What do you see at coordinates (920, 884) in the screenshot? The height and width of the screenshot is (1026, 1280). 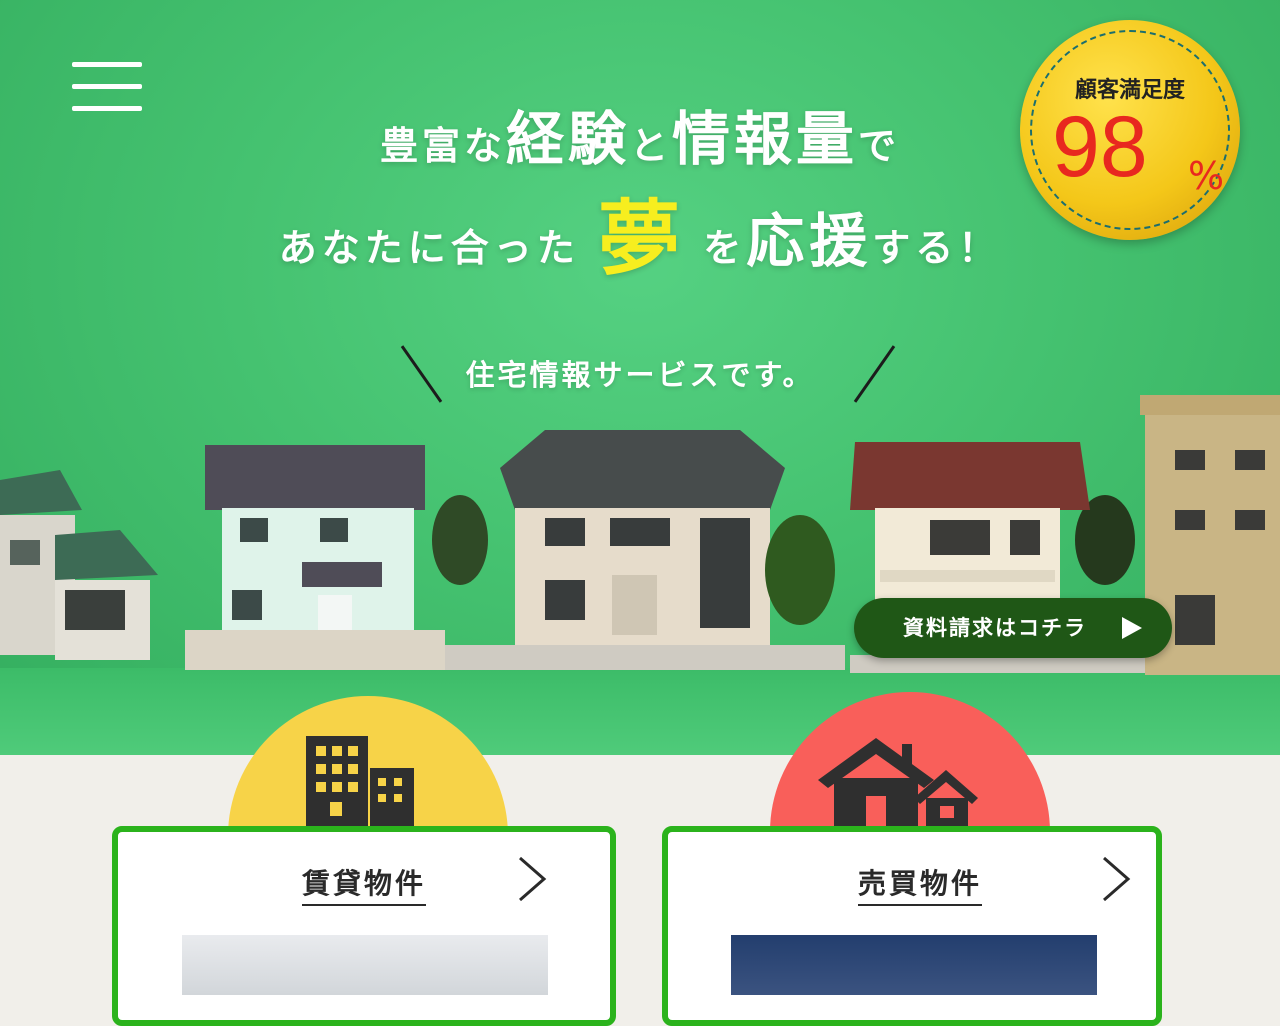 I see `sale-card-title: 売買物件` at bounding box center [920, 884].